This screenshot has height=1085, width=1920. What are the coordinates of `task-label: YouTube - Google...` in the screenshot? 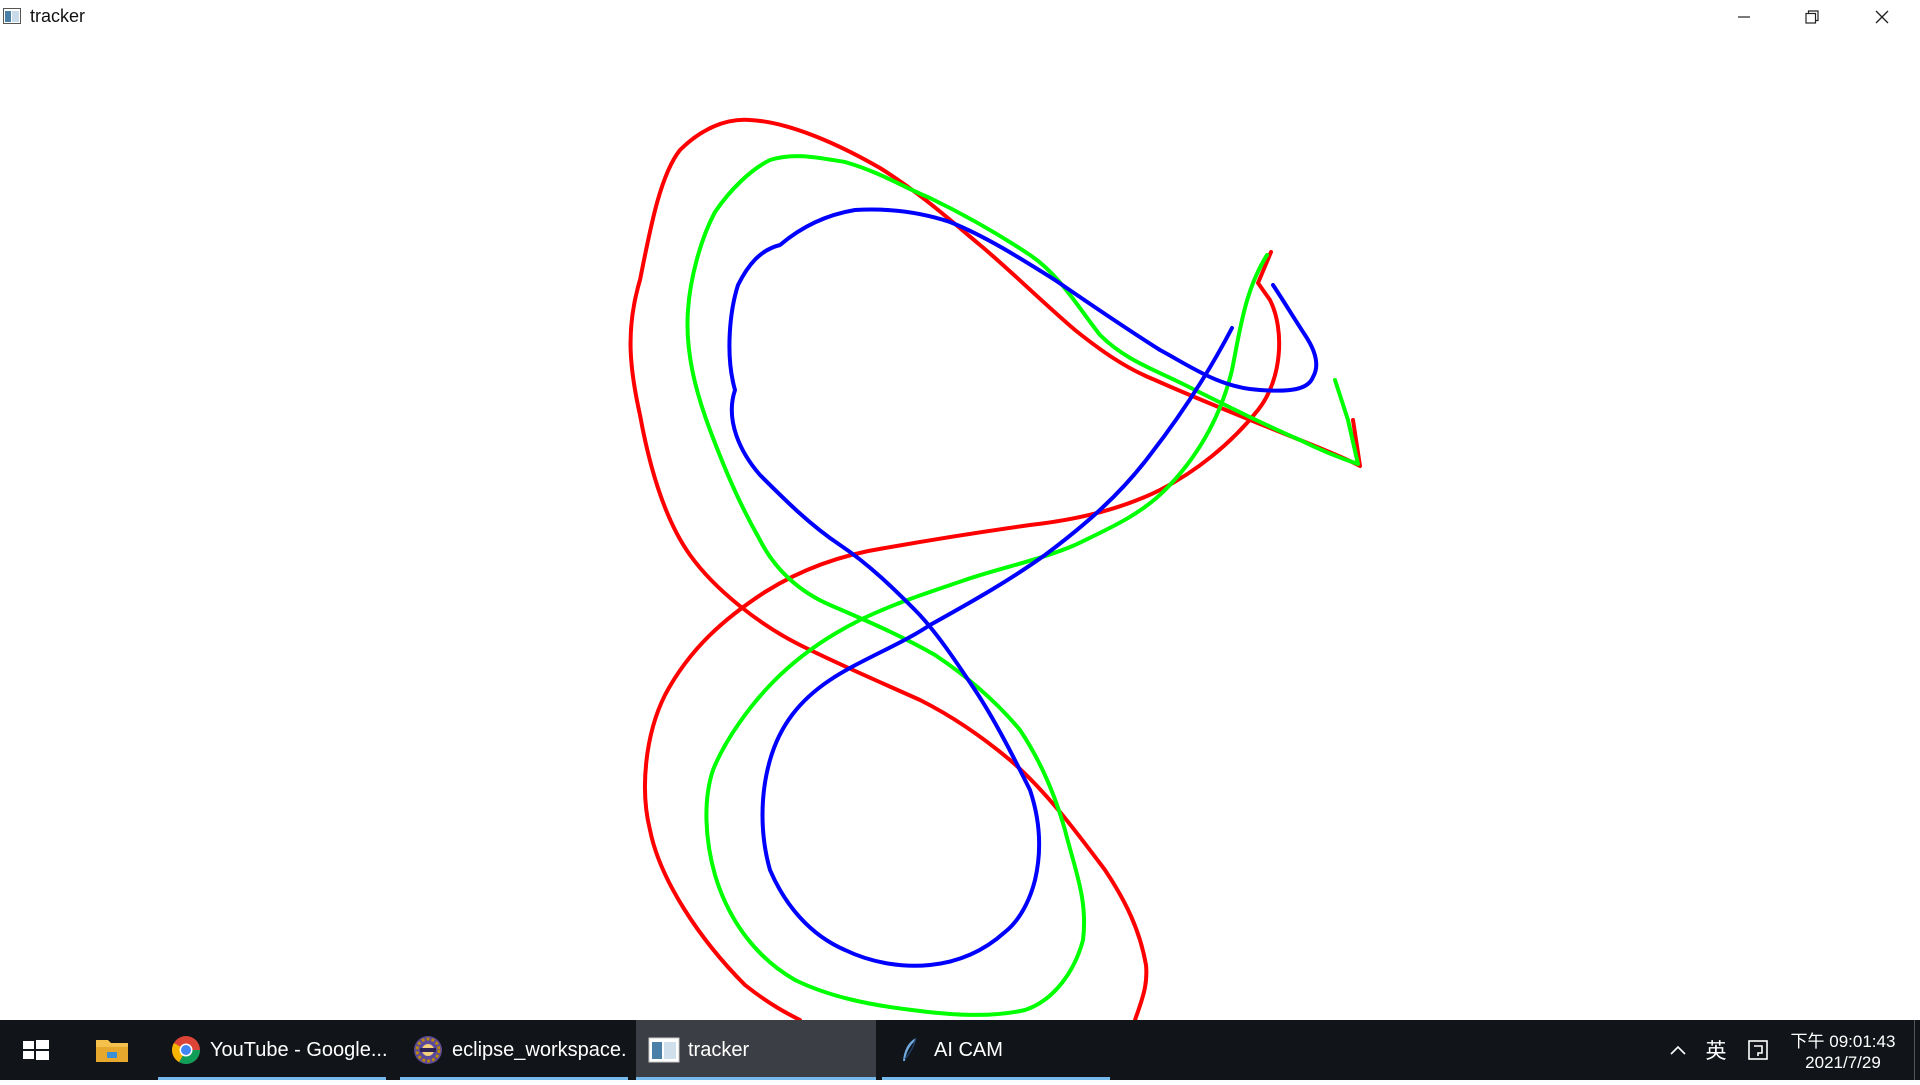 It's located at (298, 1049).